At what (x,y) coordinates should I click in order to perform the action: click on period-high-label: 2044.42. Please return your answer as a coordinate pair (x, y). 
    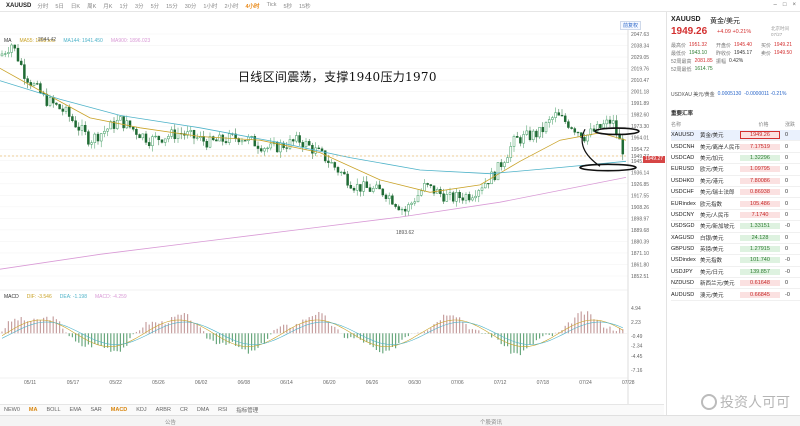
    Looking at the image, I should click on (47, 40).